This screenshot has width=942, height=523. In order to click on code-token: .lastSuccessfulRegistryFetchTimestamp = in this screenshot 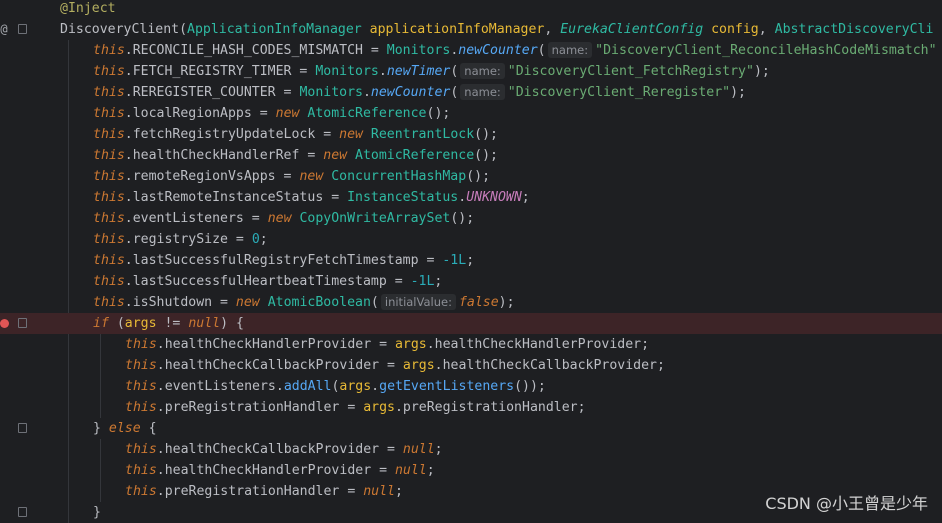, I will do `click(283, 260)`.